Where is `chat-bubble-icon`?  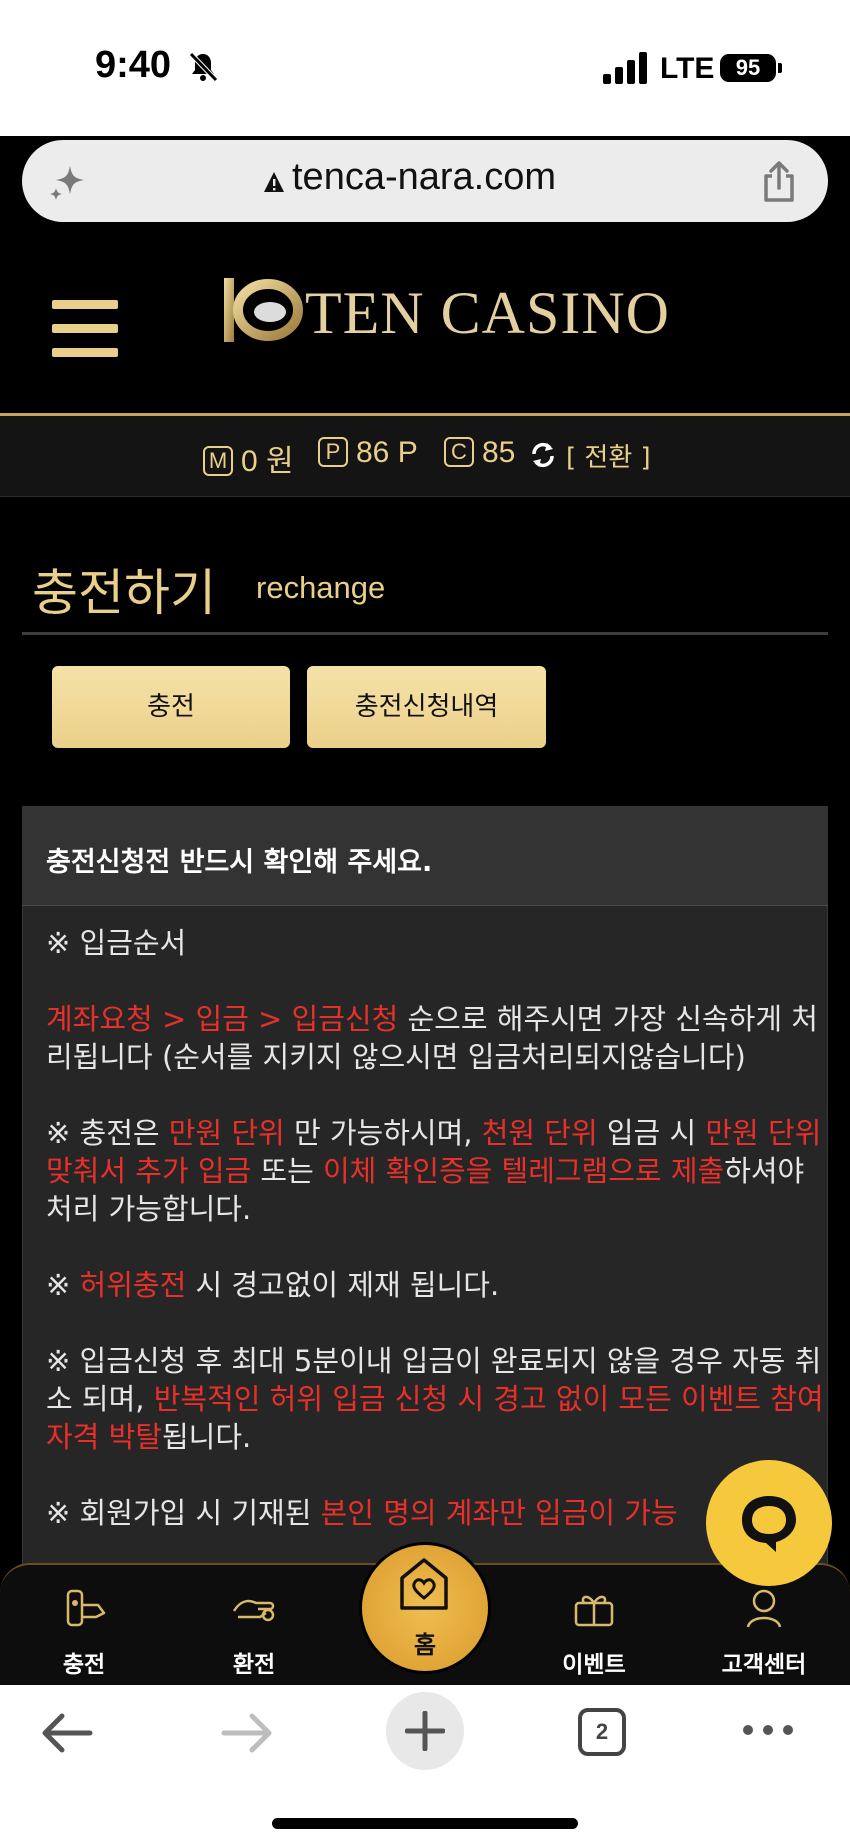
chat-bubble-icon is located at coordinates (769, 1524).